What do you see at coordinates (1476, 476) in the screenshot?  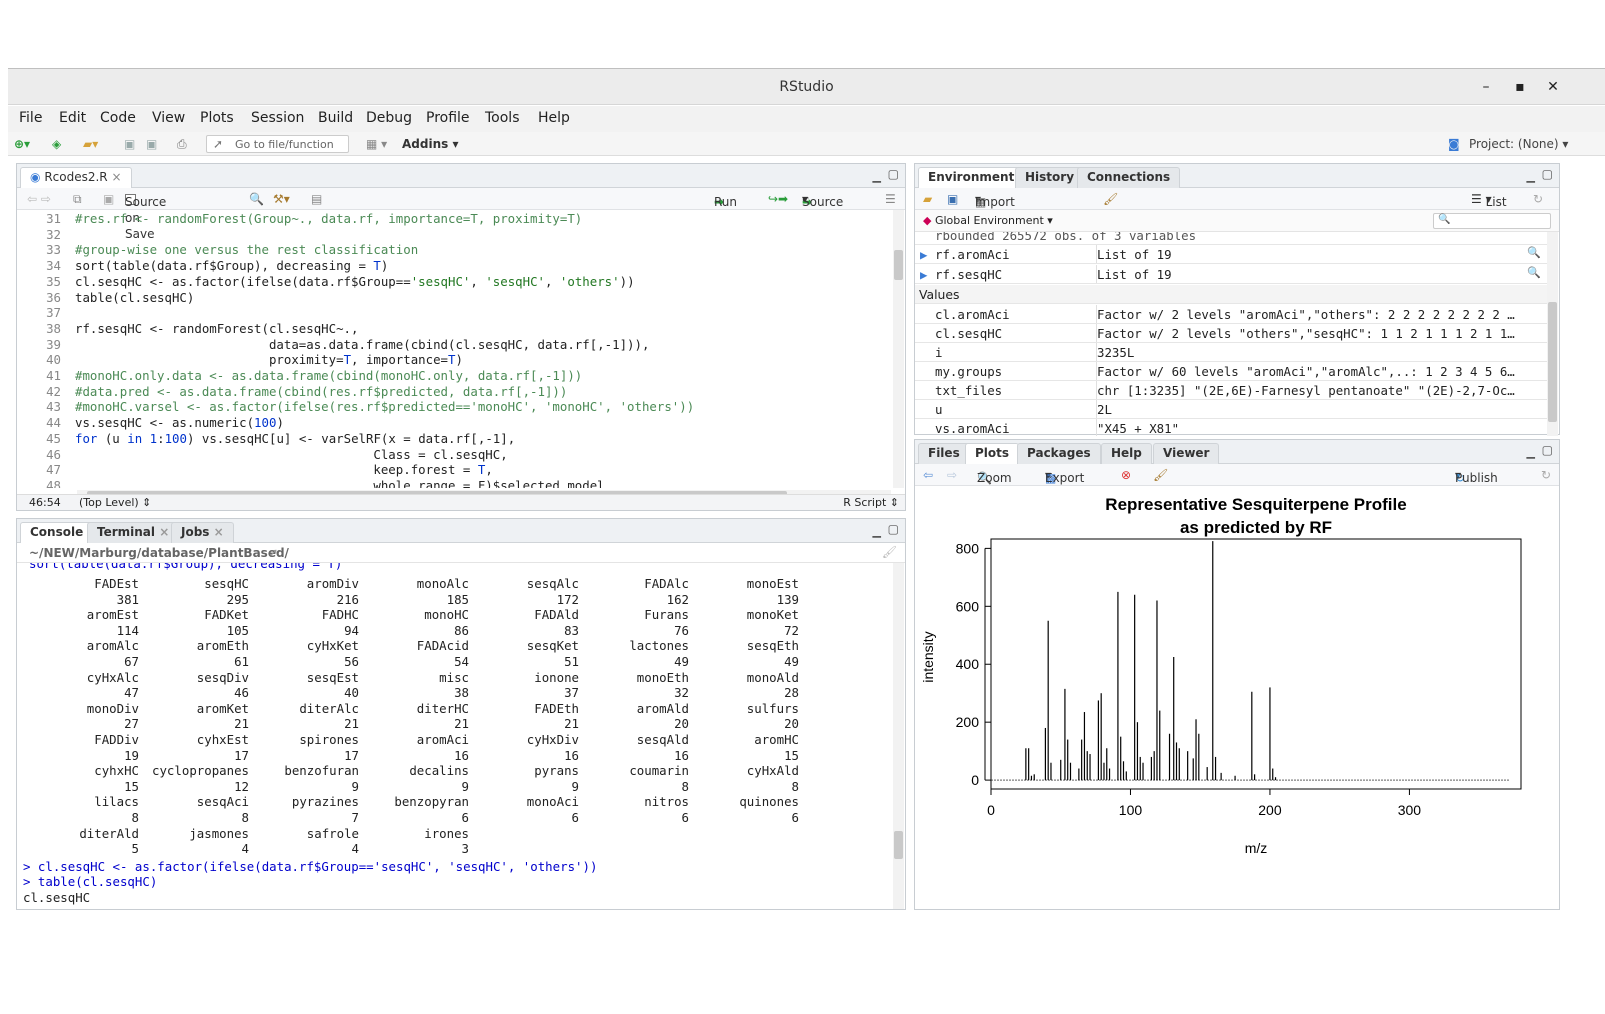 I see `publish-button: ↻ Publish ▾` at bounding box center [1476, 476].